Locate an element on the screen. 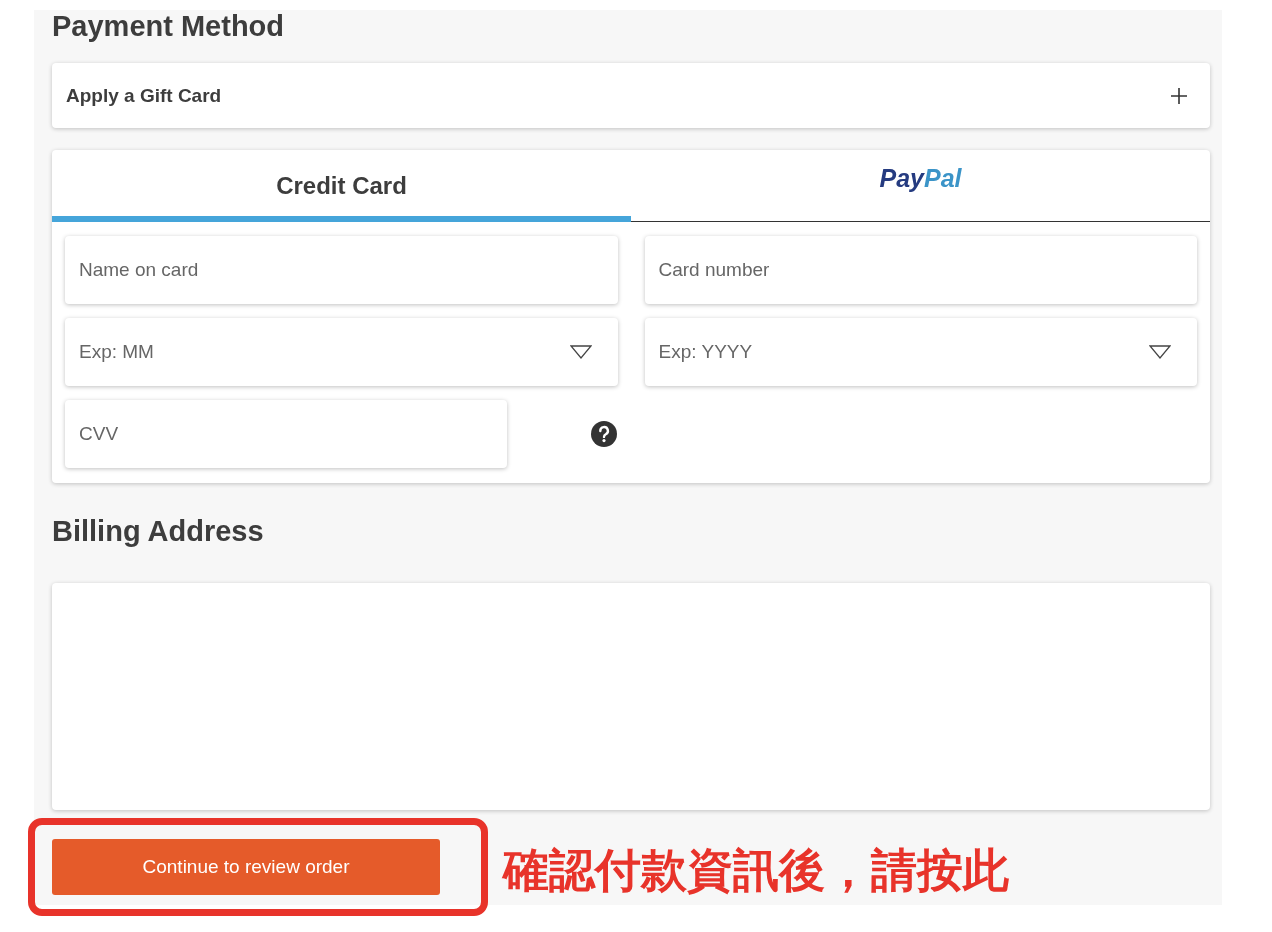 The image size is (1272, 932). input-field: Name on card is located at coordinates (341, 270).